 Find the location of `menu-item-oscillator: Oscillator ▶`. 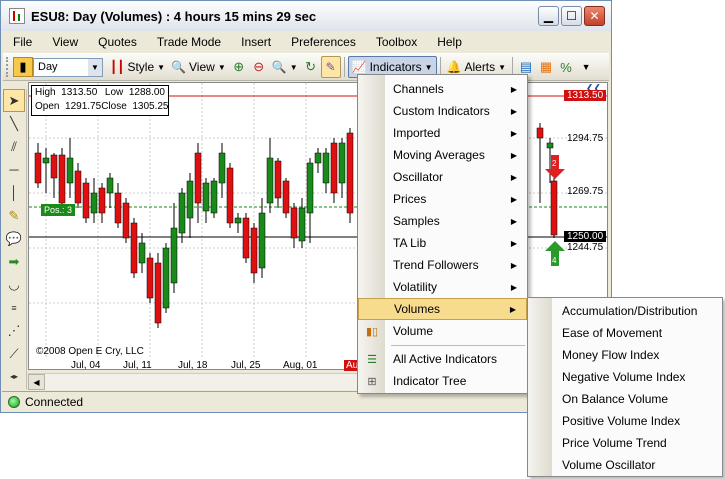

menu-item-oscillator: Oscillator ▶ is located at coordinates (442, 177).